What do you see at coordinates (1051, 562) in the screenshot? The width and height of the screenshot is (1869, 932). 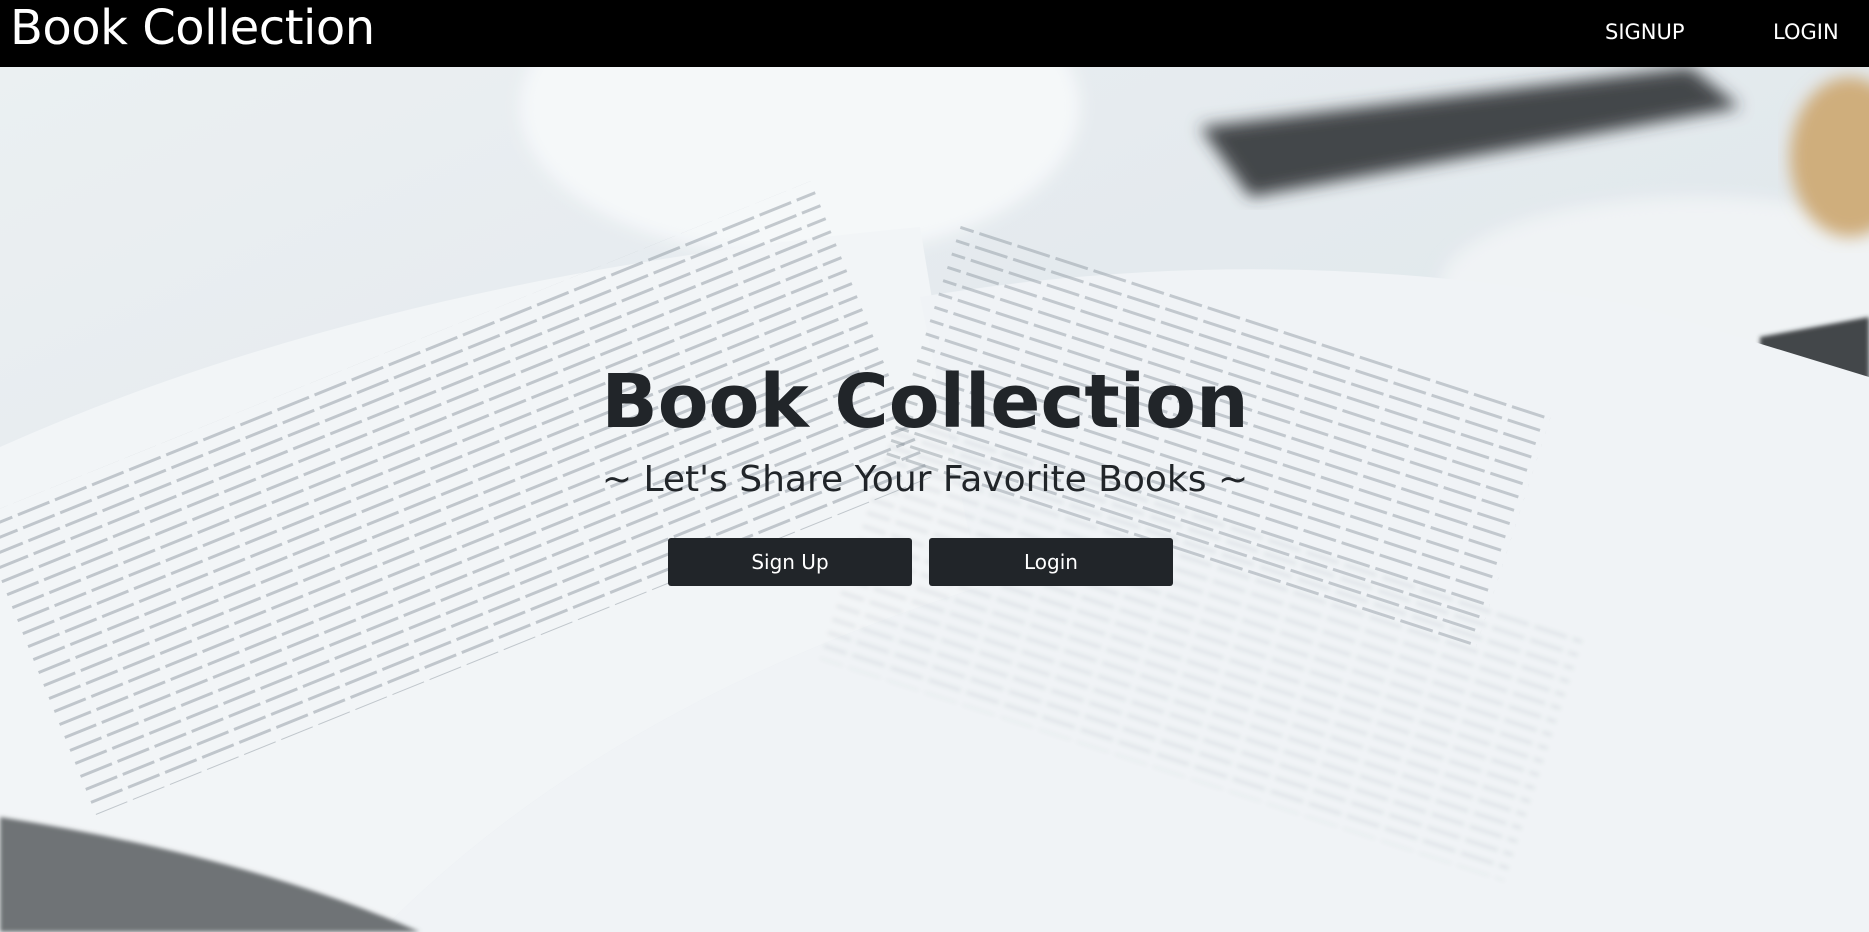 I see `login-button: Login` at bounding box center [1051, 562].